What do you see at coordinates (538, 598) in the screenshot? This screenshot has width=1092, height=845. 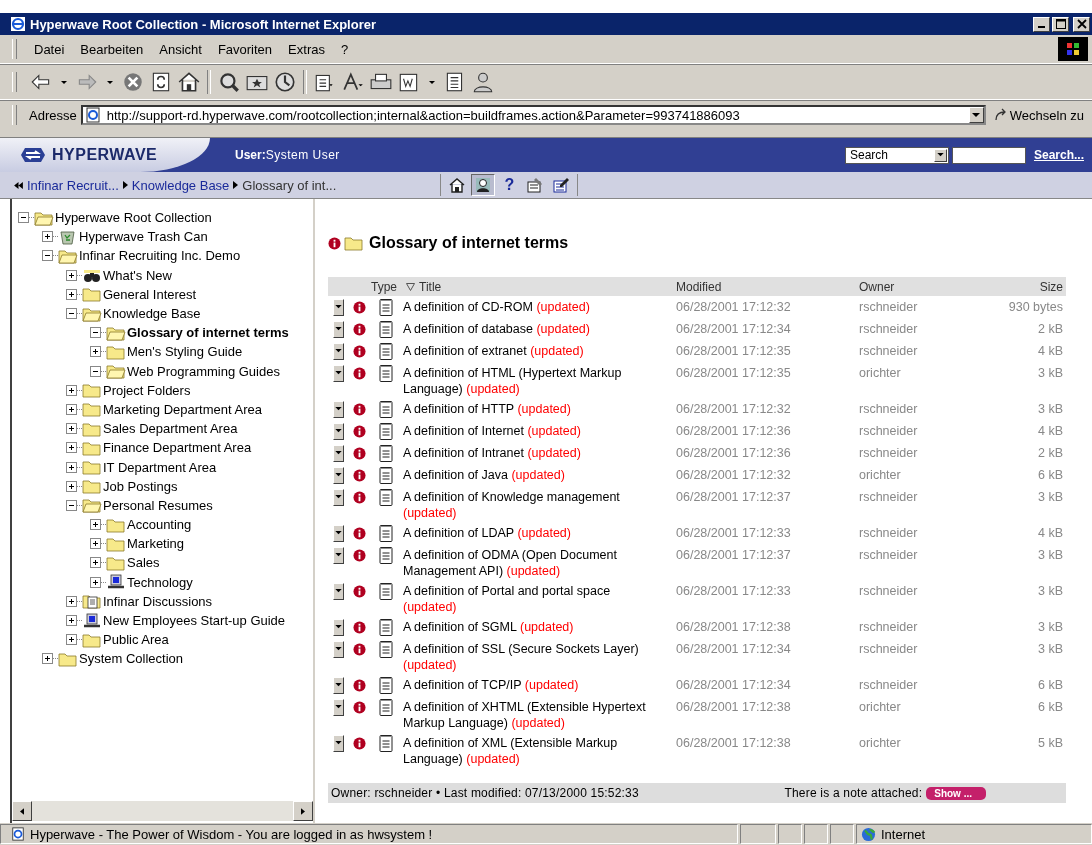 I see `document-title-link: A definition of Portal and portal space (updated)` at bounding box center [538, 598].